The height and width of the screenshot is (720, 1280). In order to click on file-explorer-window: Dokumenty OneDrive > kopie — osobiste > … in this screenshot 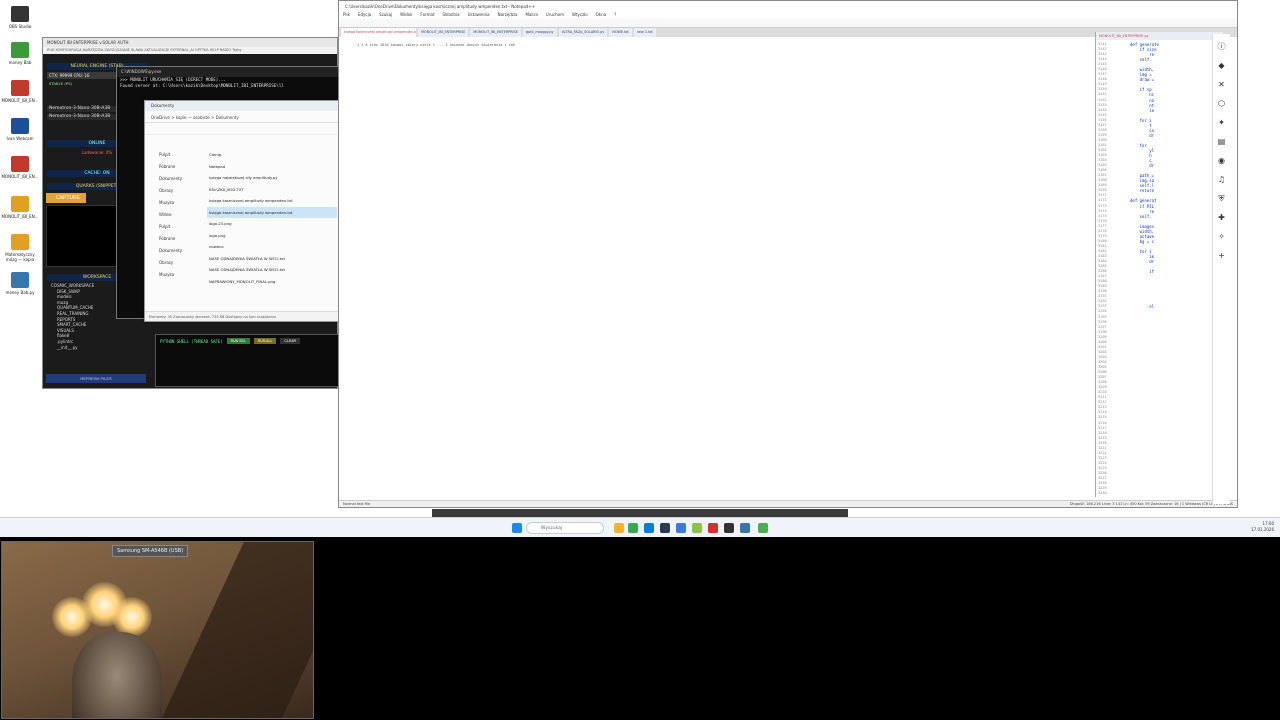, I will do `click(242, 211)`.